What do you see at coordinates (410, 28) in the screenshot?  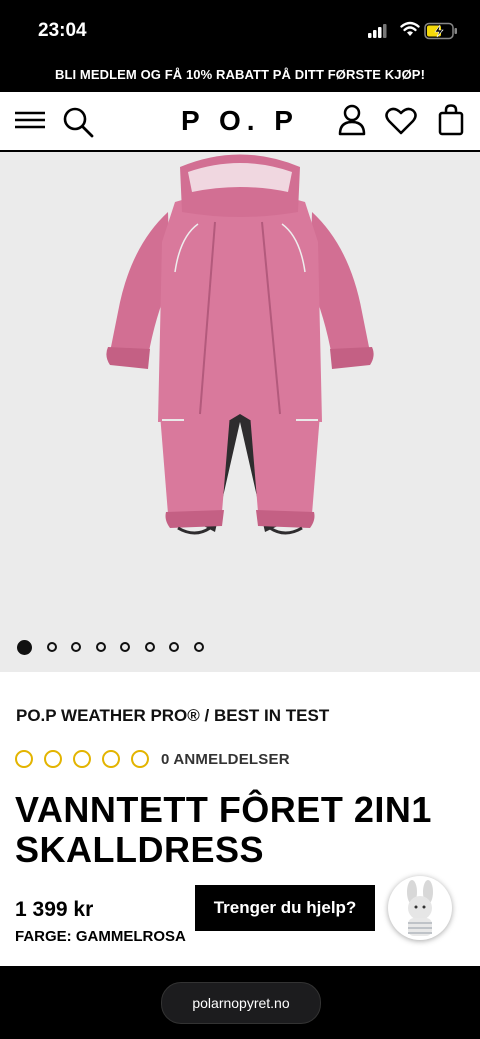 I see `wifi-icon` at bounding box center [410, 28].